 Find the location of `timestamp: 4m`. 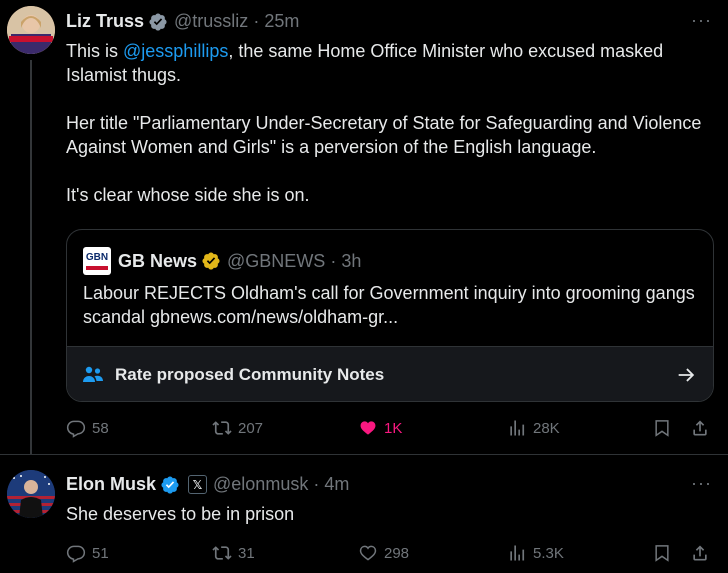

timestamp: 4m is located at coordinates (336, 484).